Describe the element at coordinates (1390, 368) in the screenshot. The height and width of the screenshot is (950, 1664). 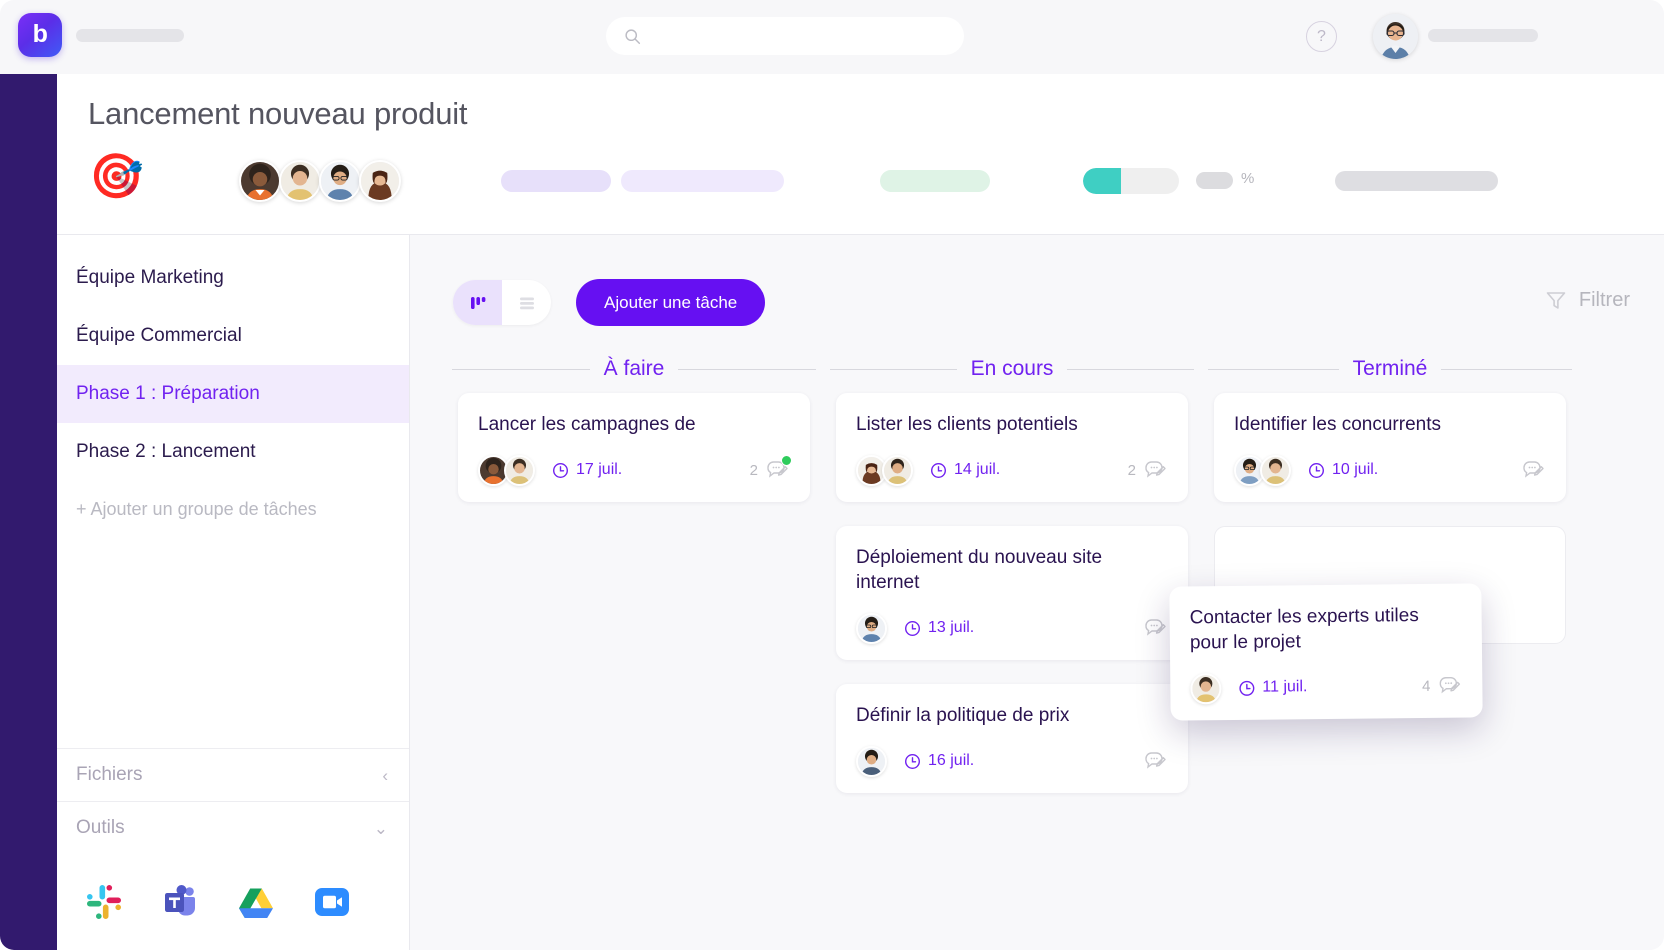
I see `column-title: Terminé` at that location.